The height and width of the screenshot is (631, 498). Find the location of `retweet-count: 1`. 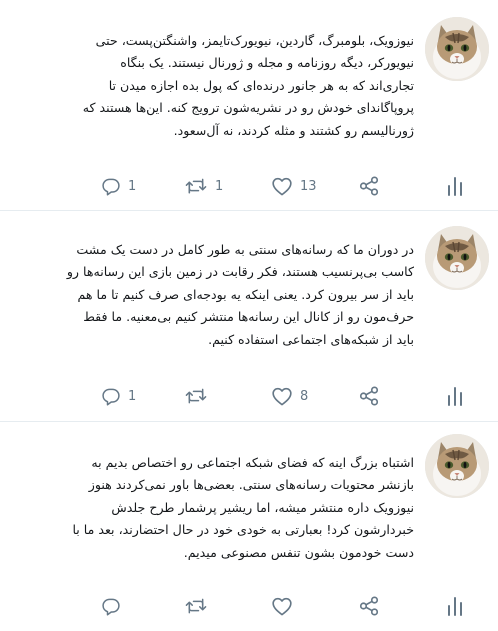

retweet-count: 1 is located at coordinates (219, 186).